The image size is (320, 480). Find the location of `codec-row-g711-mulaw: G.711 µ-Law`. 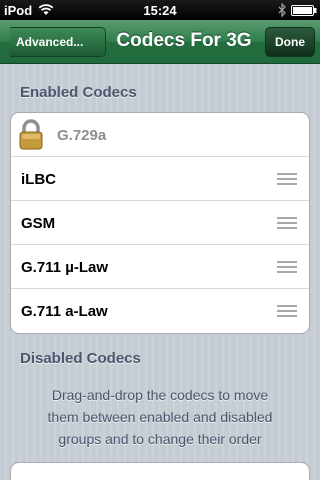

codec-row-g711-mulaw: G.711 µ-Law is located at coordinates (160, 267).